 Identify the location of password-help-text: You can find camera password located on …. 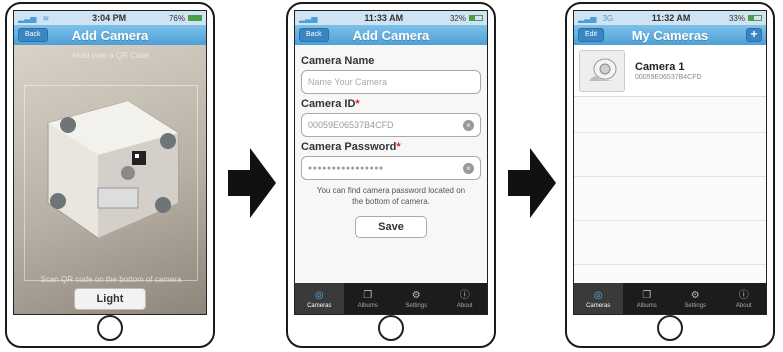
(391, 196).